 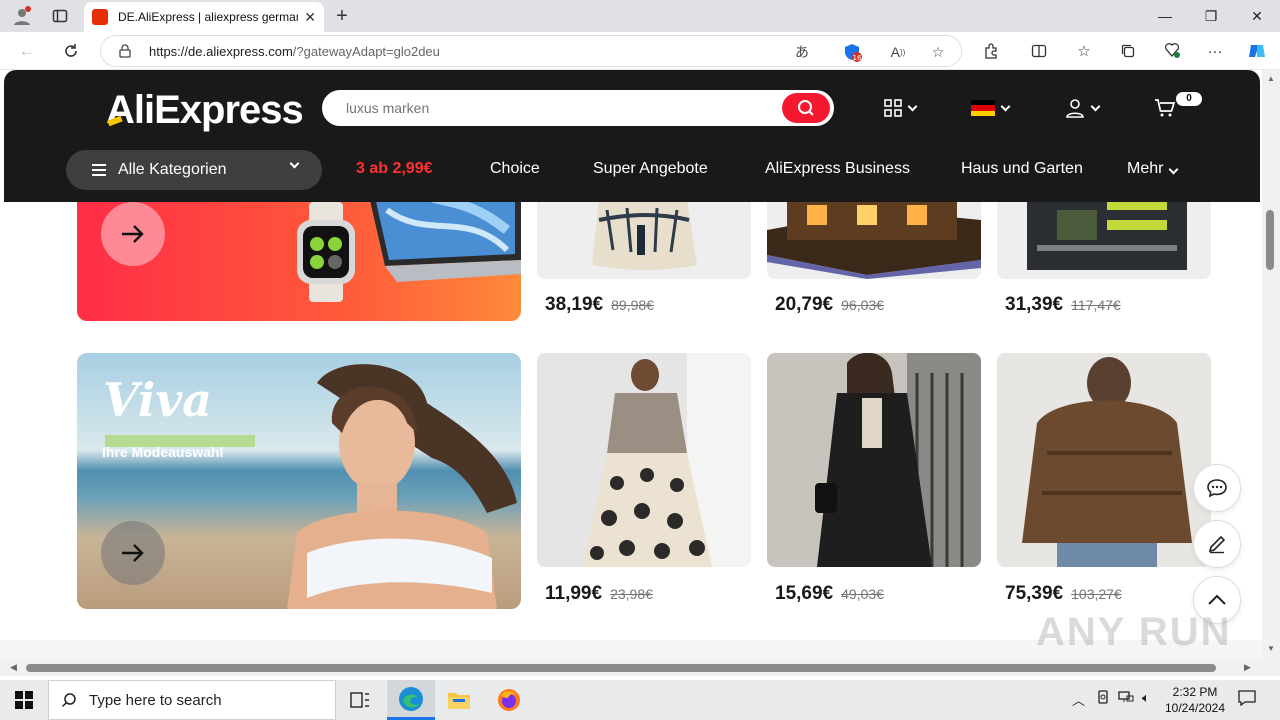 I want to click on nav-deal-3-ab: 3 ab 2,99€, so click(x=394, y=169).